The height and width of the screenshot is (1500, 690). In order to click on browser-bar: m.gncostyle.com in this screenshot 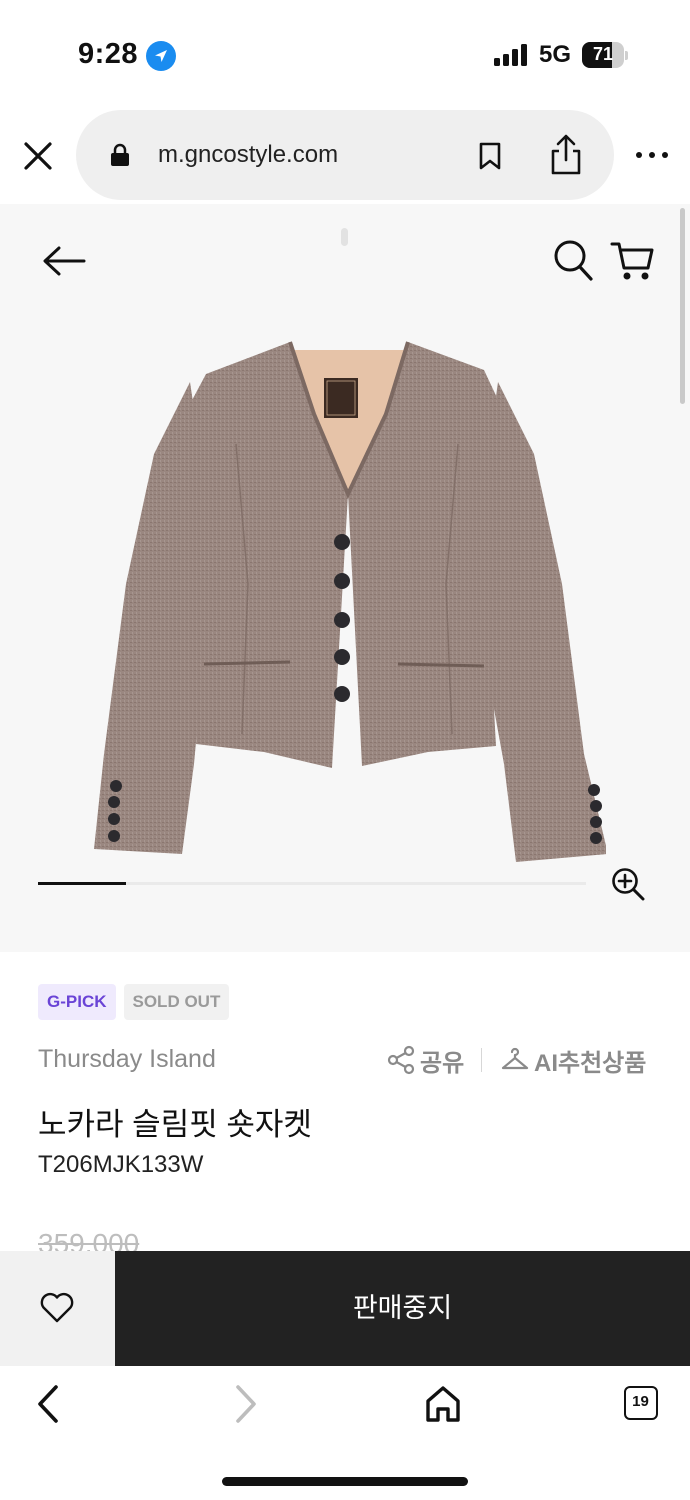, I will do `click(345, 156)`.